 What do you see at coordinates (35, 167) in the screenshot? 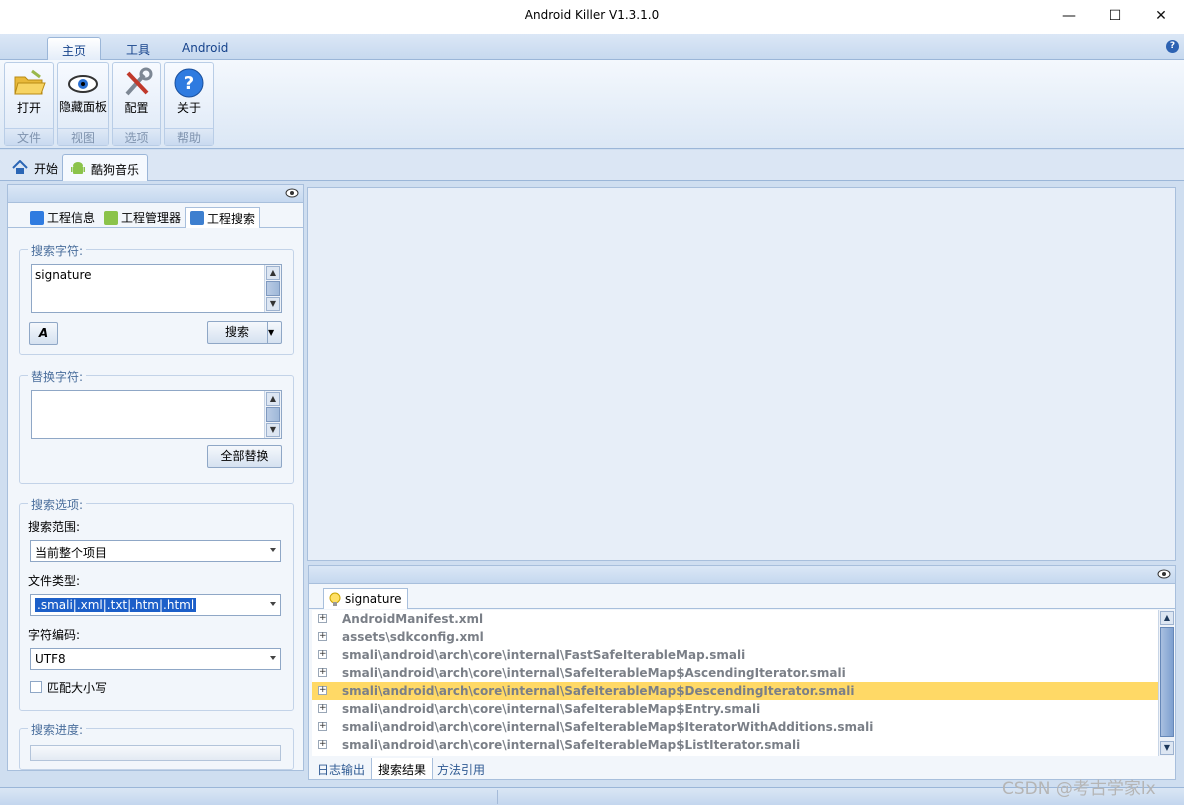
I see `tab-start: 开始` at bounding box center [35, 167].